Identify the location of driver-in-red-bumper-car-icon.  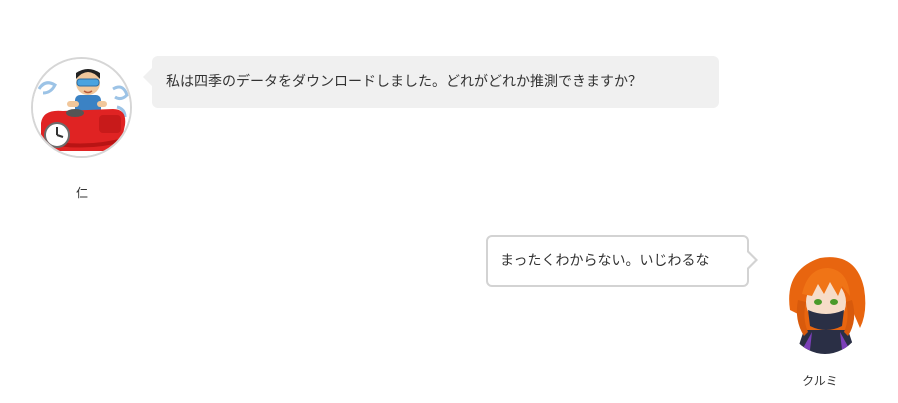
(81, 107).